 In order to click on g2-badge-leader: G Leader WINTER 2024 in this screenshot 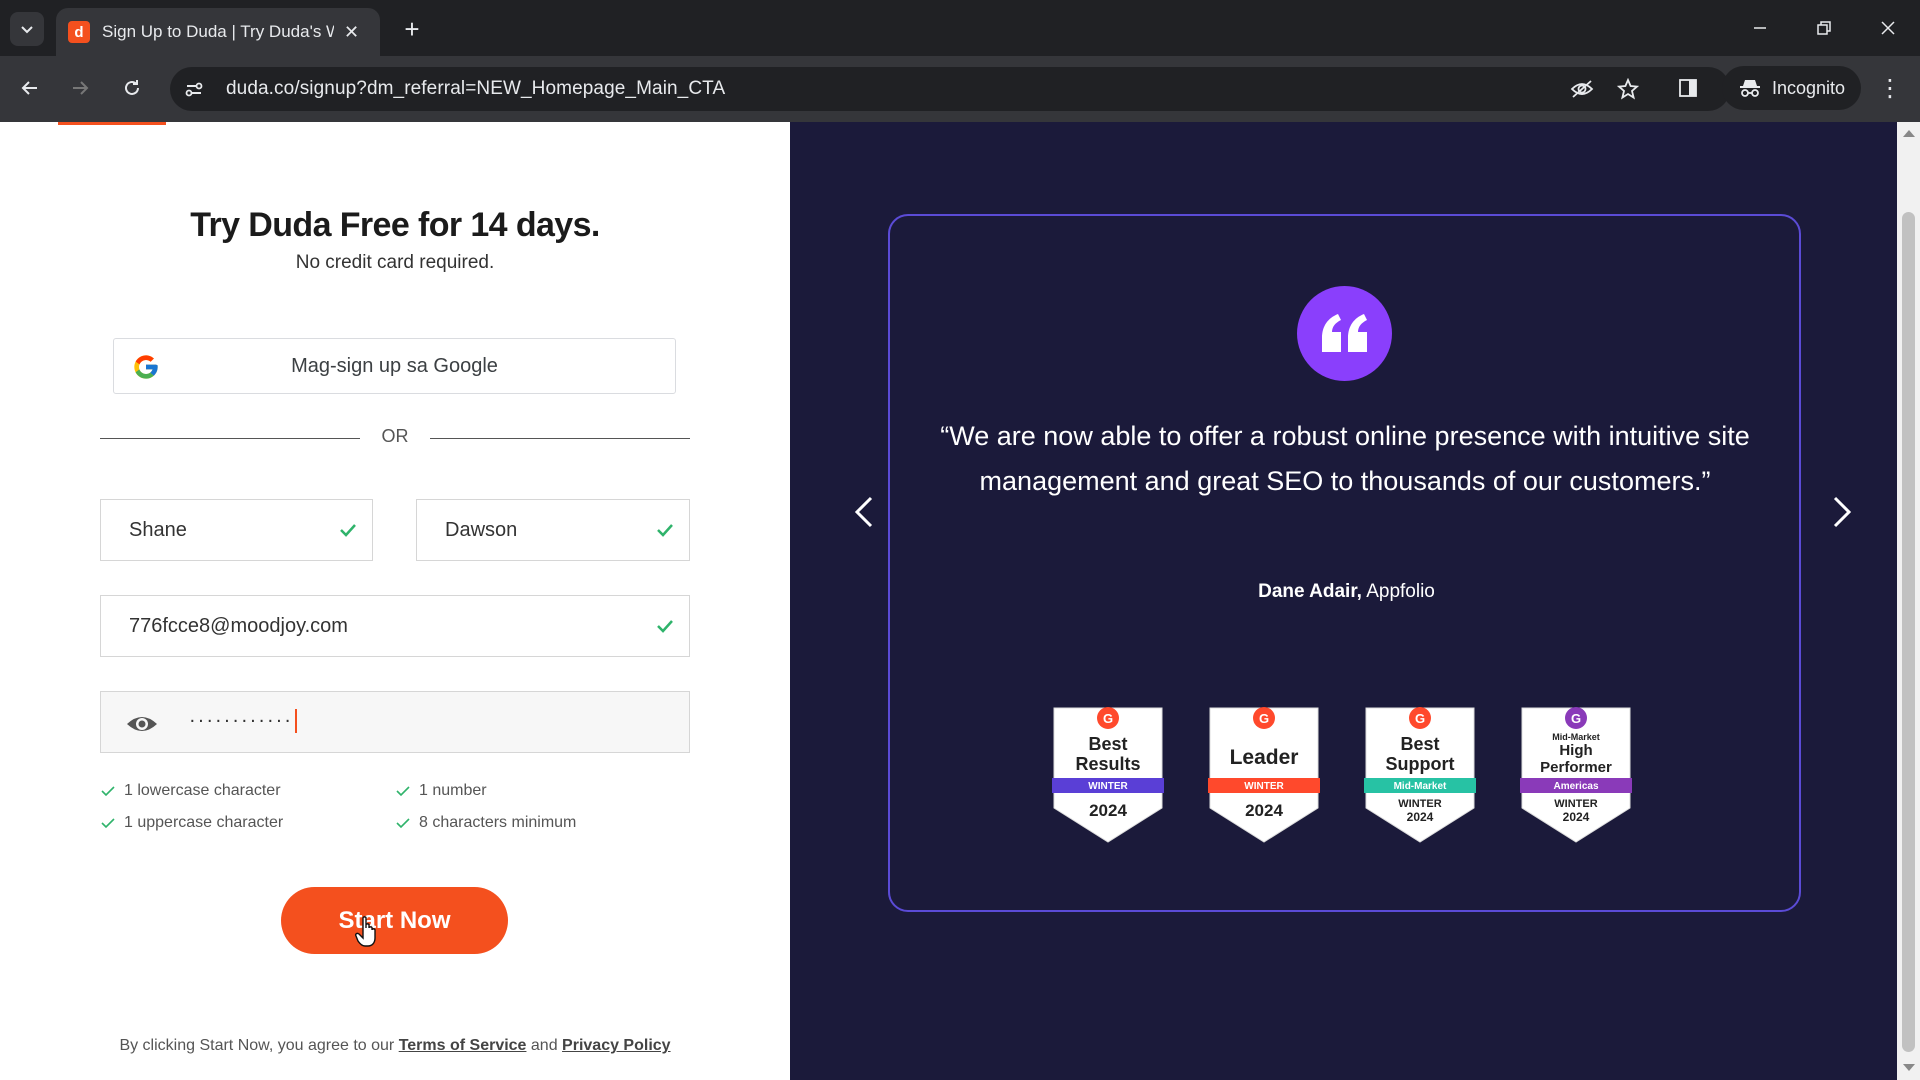, I will do `click(1264, 775)`.